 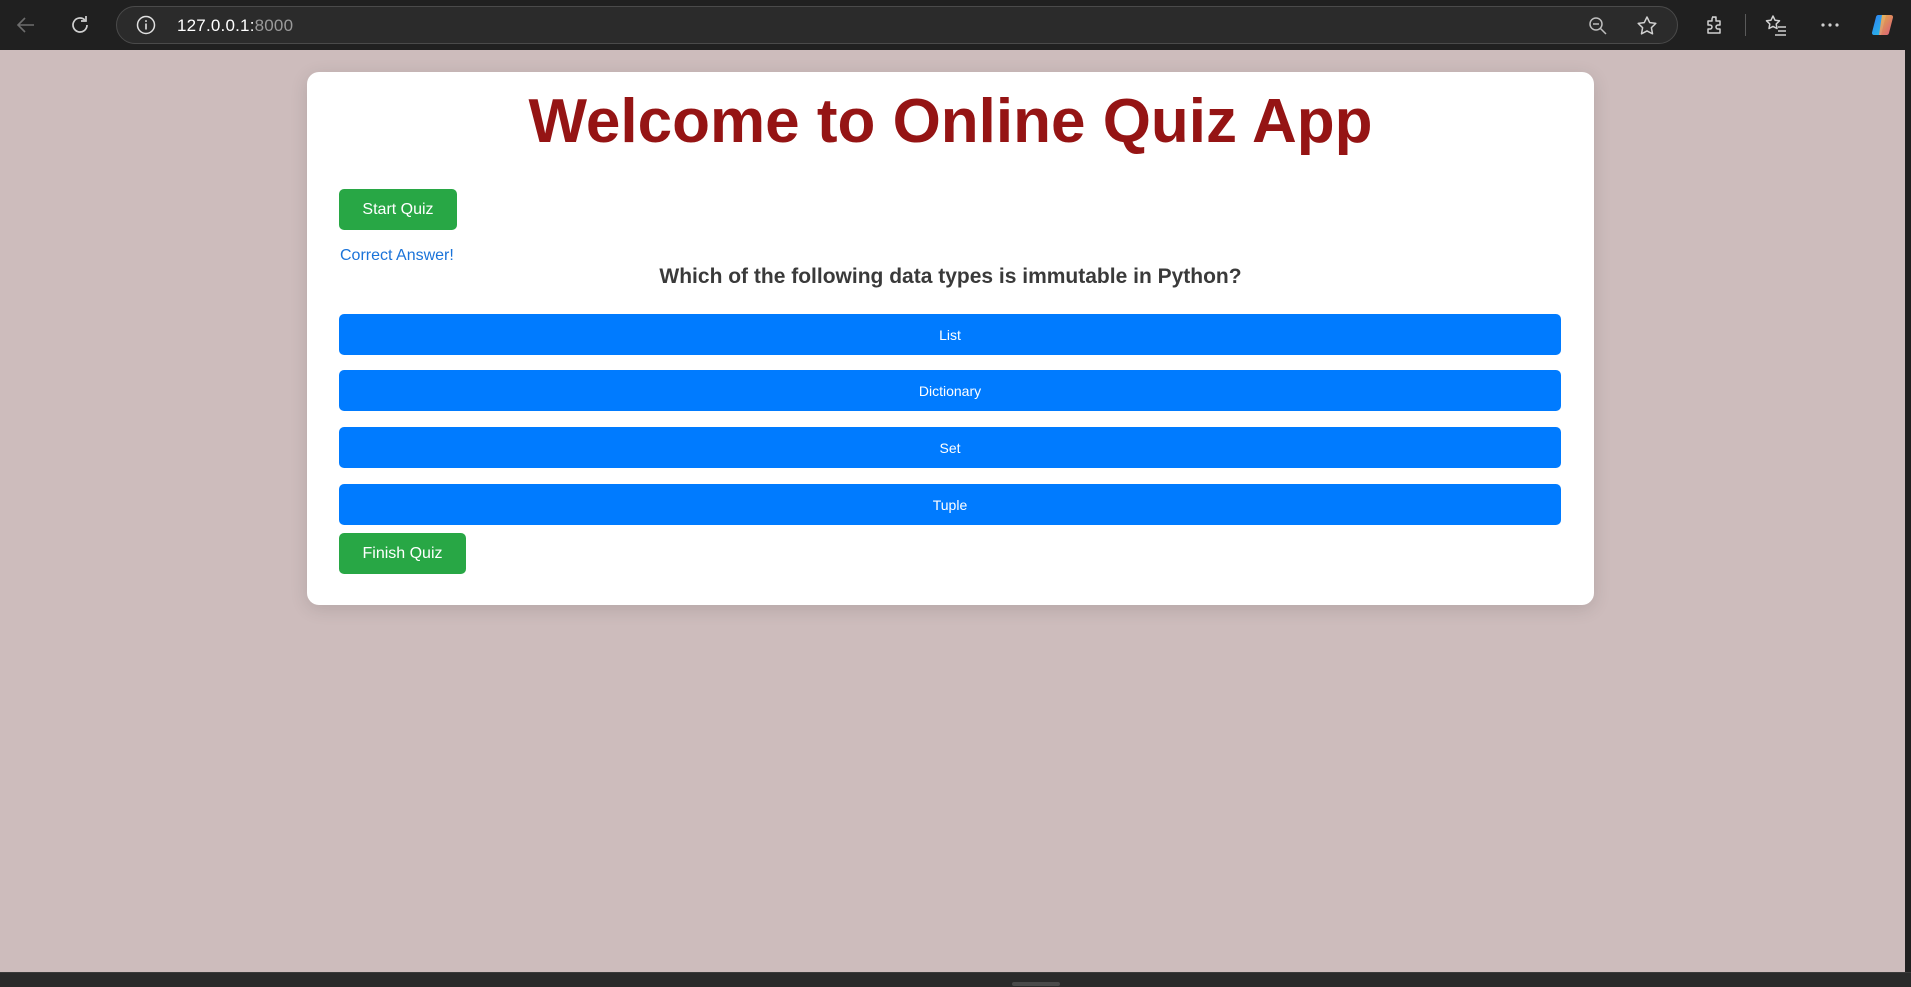 What do you see at coordinates (950, 390) in the screenshot?
I see `option-button: Dictionary` at bounding box center [950, 390].